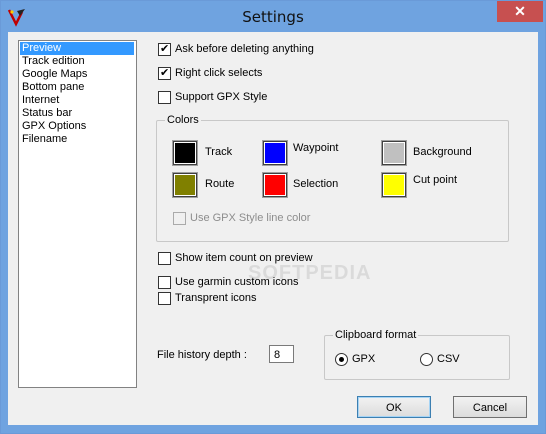  What do you see at coordinates (394, 407) in the screenshot?
I see `ok-button: OK` at bounding box center [394, 407].